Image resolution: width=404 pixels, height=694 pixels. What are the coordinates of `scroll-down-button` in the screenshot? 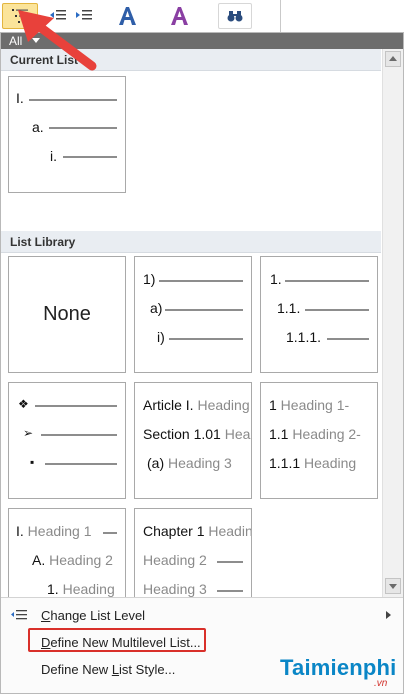 It's located at (393, 586).